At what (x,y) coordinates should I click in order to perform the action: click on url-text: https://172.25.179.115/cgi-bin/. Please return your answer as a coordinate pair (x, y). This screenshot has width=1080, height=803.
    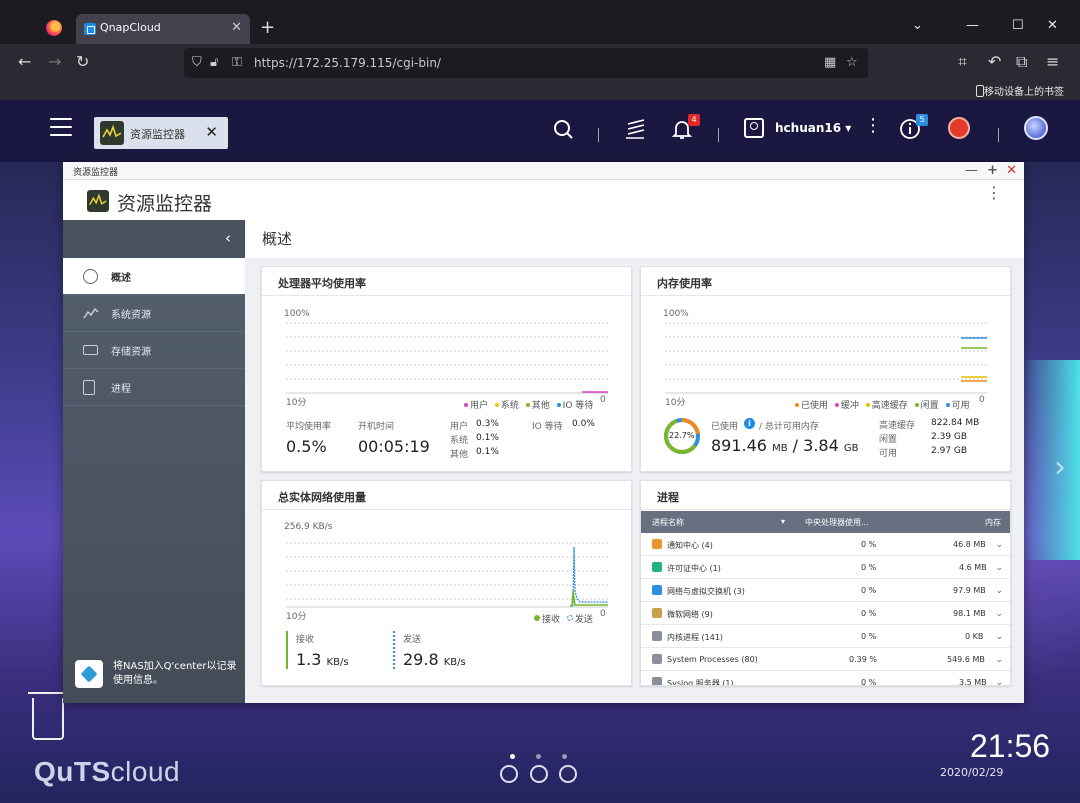
    Looking at the image, I should click on (347, 63).